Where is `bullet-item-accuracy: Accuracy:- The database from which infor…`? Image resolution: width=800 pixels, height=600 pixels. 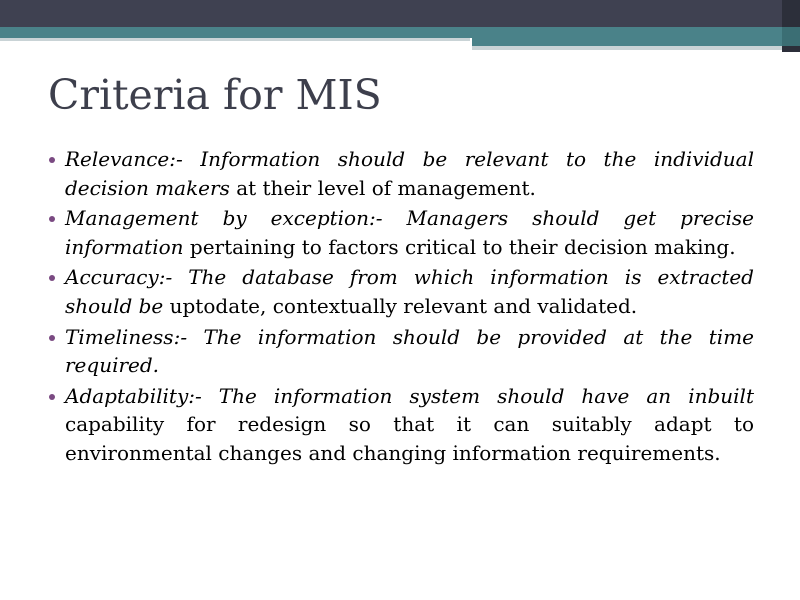
bullet-item-accuracy: Accuracy:- The database from which infor… is located at coordinates (401, 291).